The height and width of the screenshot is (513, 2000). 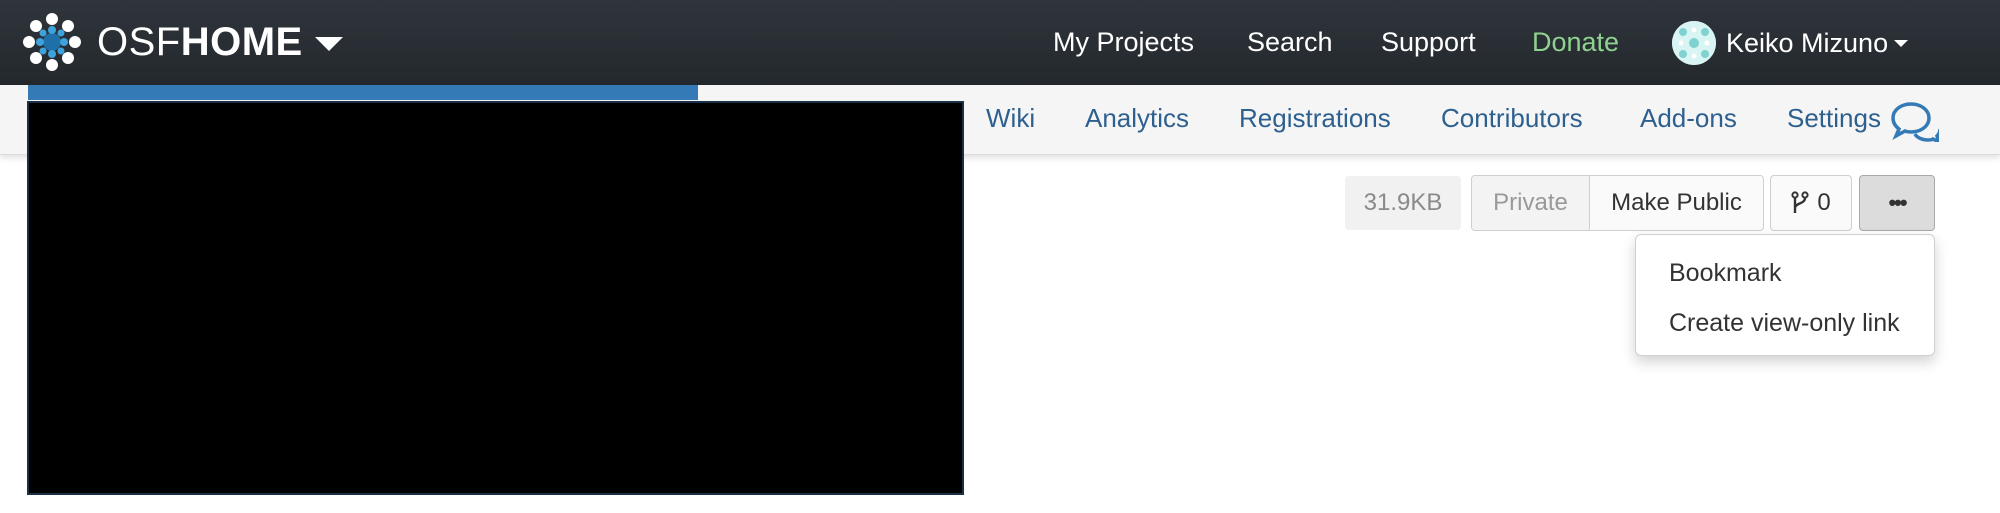 What do you see at coordinates (363, 92) in the screenshot?
I see `project-title-accent-bar` at bounding box center [363, 92].